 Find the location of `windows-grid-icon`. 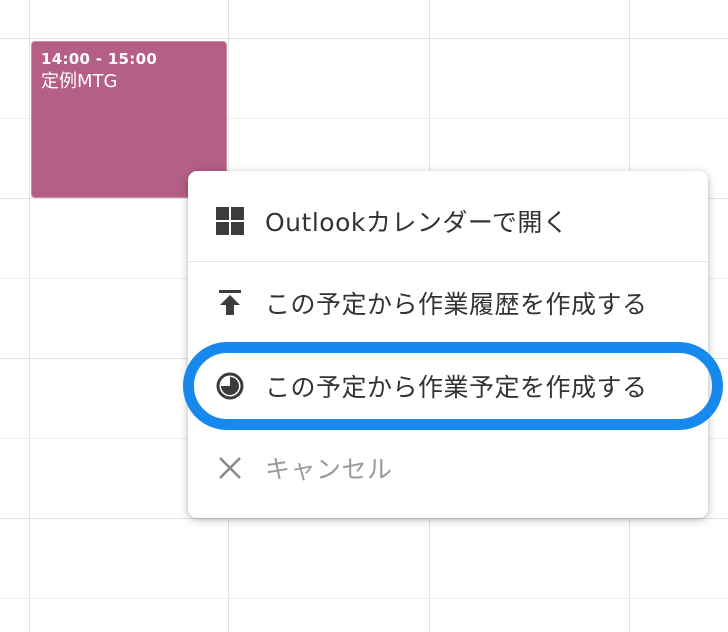

windows-grid-icon is located at coordinates (230, 221).